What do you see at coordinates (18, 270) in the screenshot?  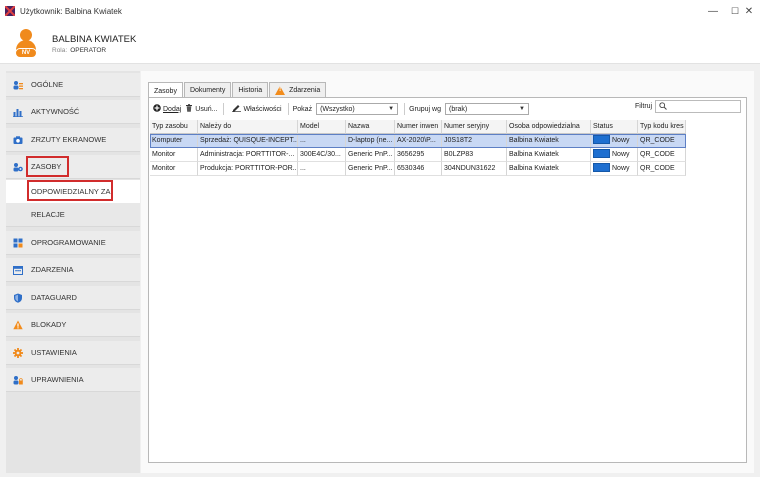 I see `calendar-icon` at bounding box center [18, 270].